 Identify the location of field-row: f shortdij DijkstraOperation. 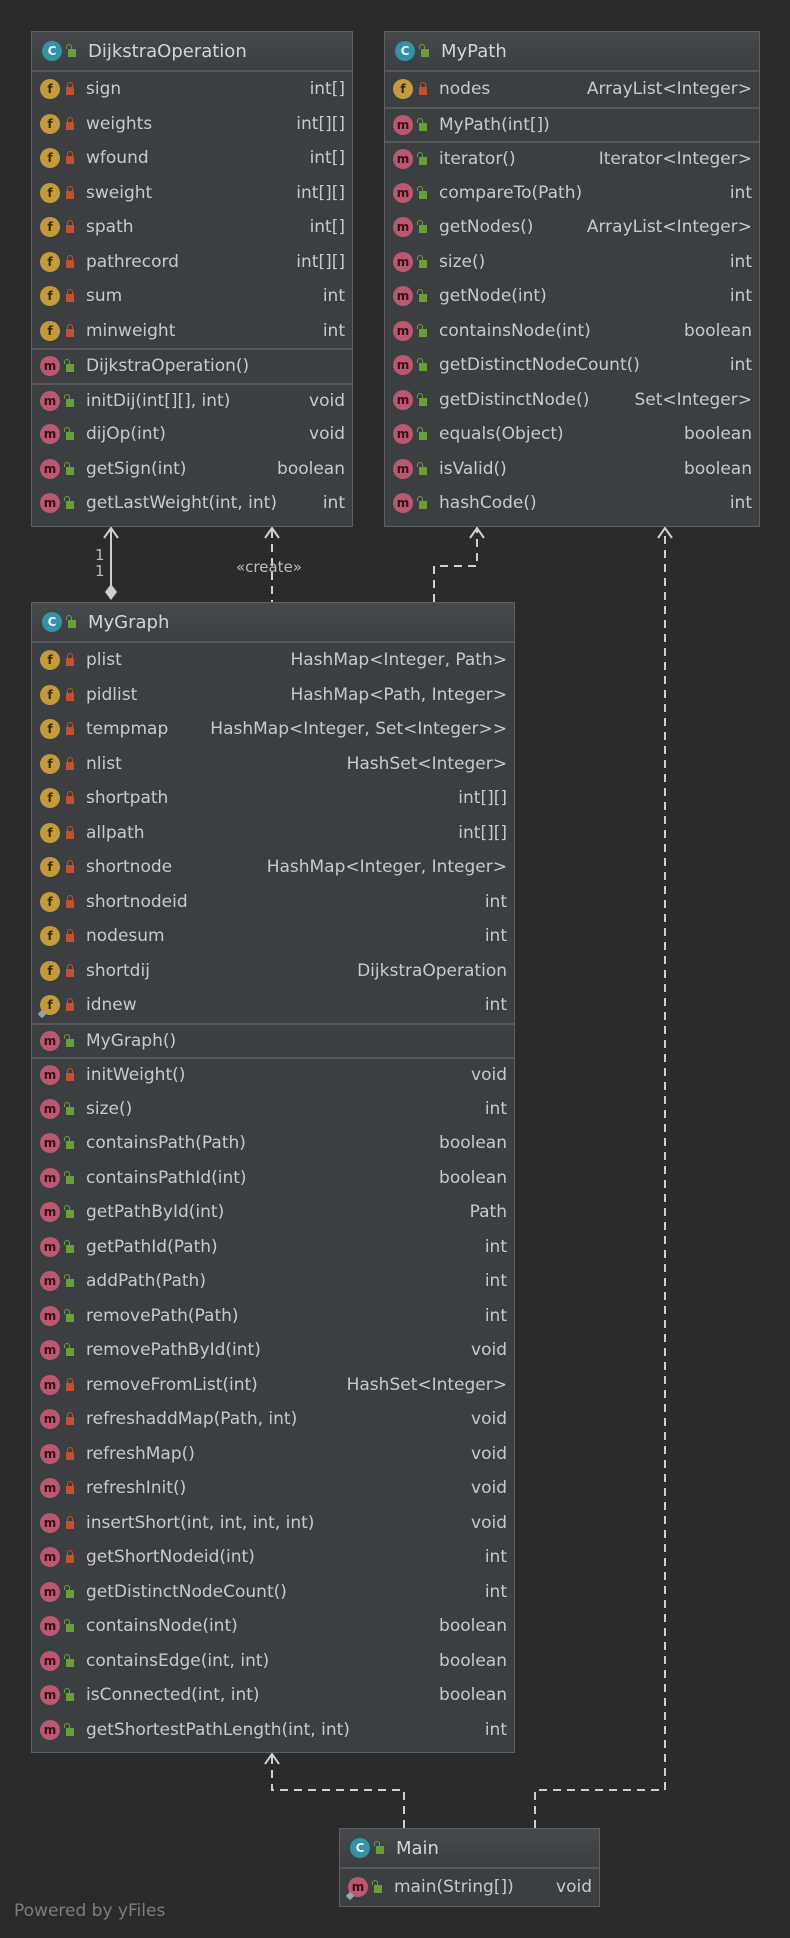
(273, 971).